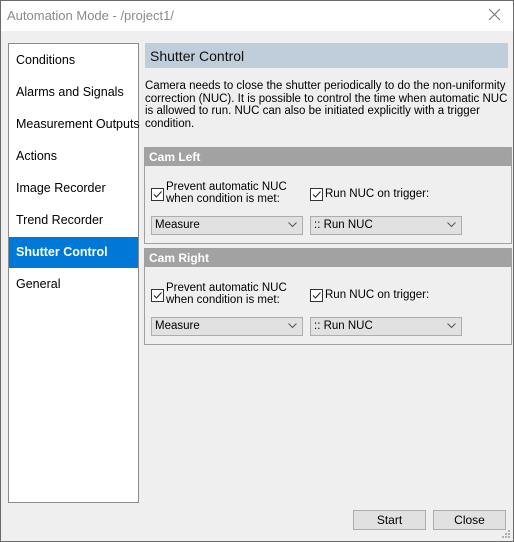 This screenshot has width=514, height=542. I want to click on sidebar-item-image-recorder: Image Recorder, so click(73, 188).